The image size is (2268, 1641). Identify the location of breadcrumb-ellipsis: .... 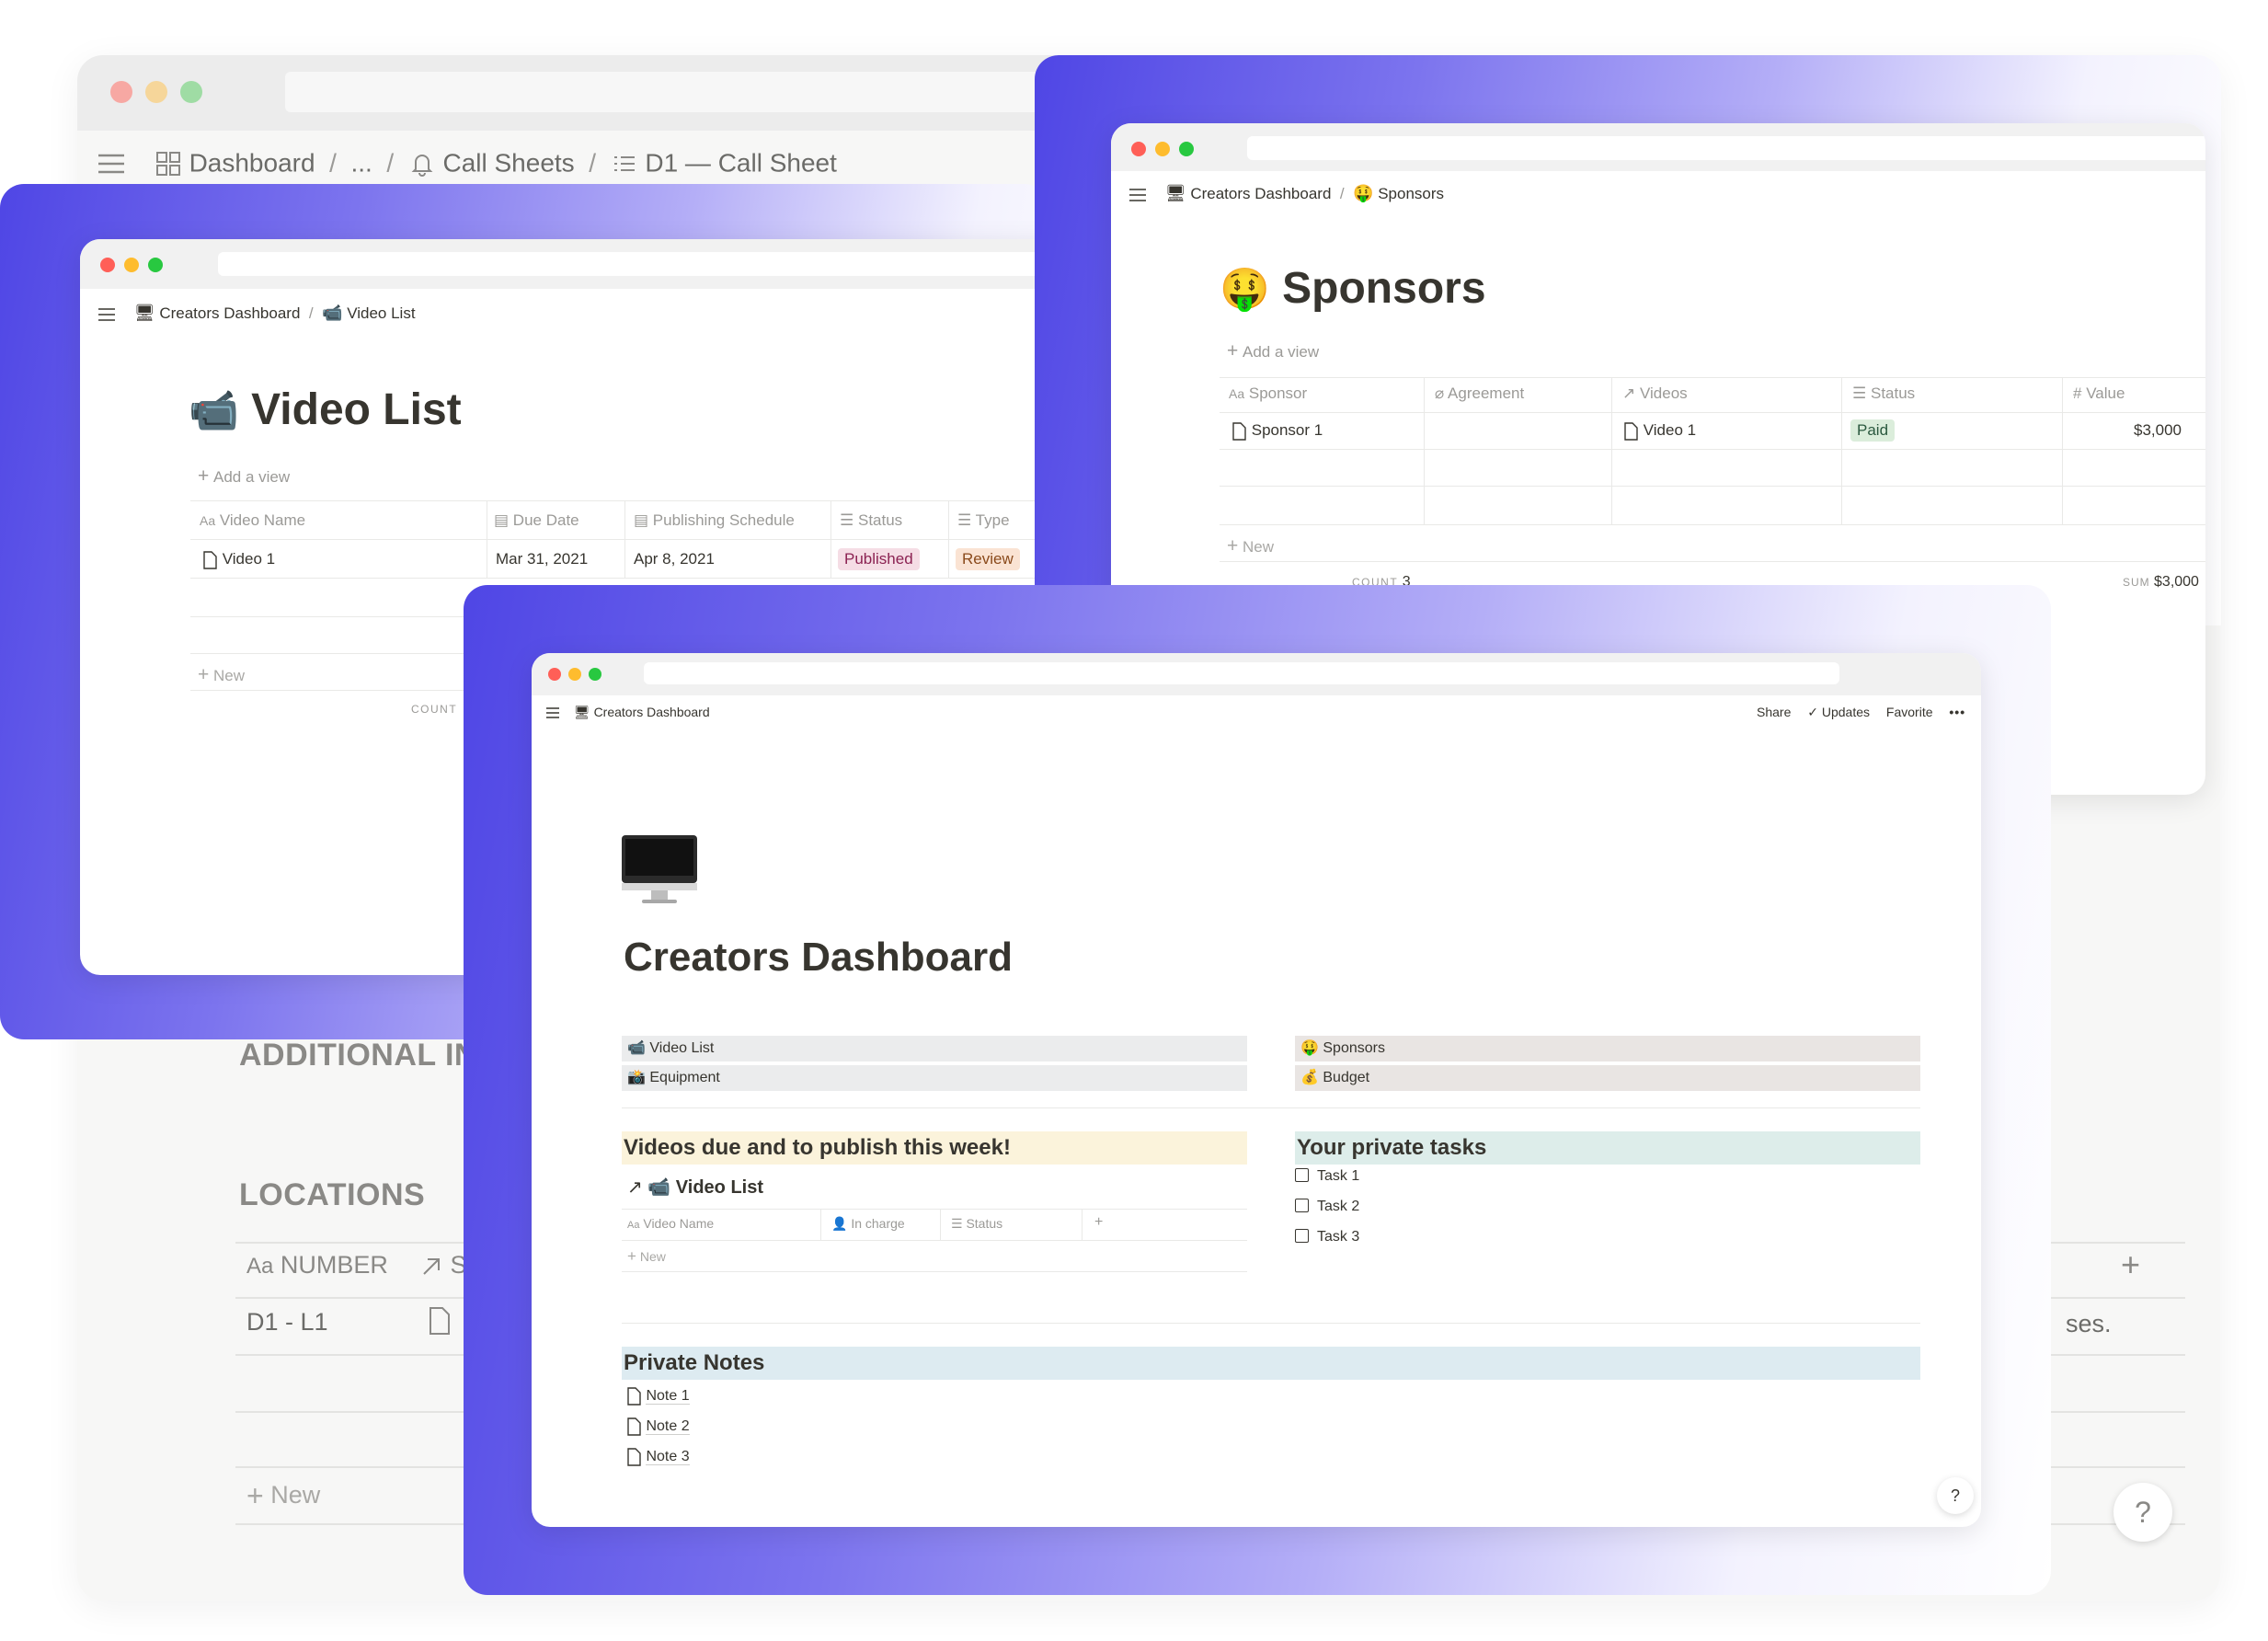
(361, 163).